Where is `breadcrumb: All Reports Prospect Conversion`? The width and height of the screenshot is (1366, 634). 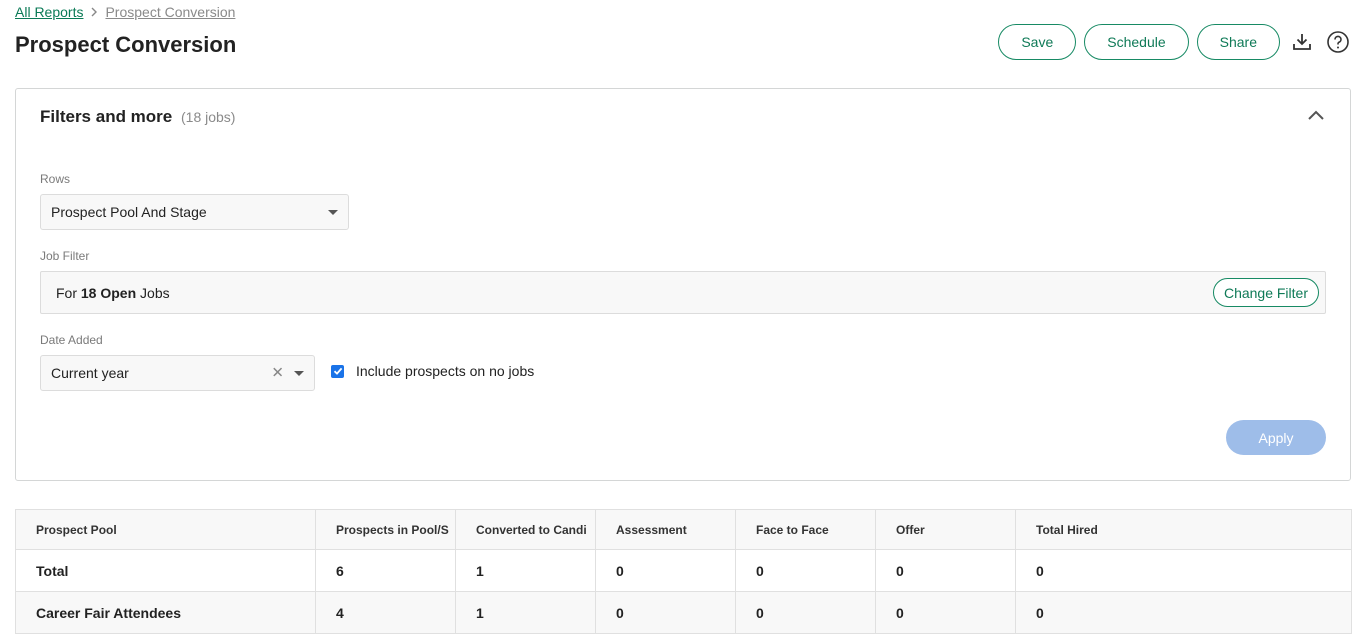
breadcrumb: All Reports Prospect Conversion is located at coordinates (125, 12).